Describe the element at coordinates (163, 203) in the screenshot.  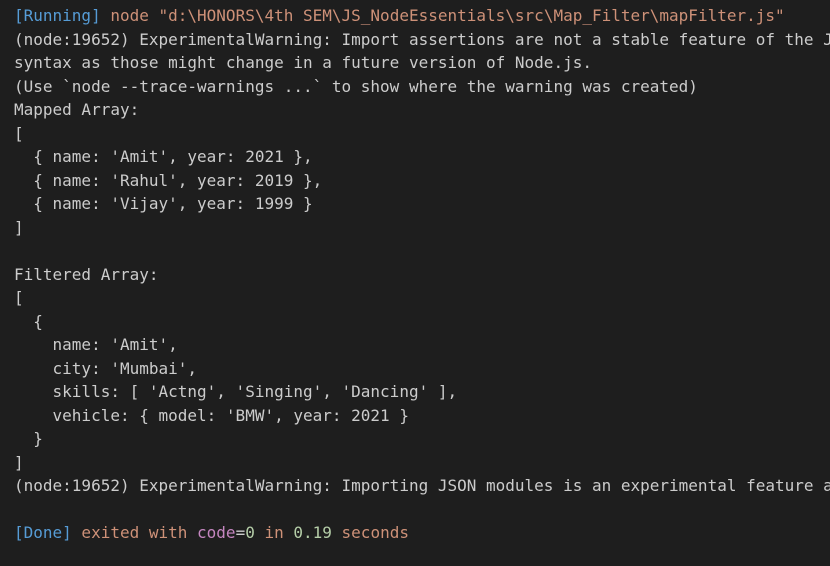
I see `output-line: { name: 'Vijay', year: 1999 }` at that location.